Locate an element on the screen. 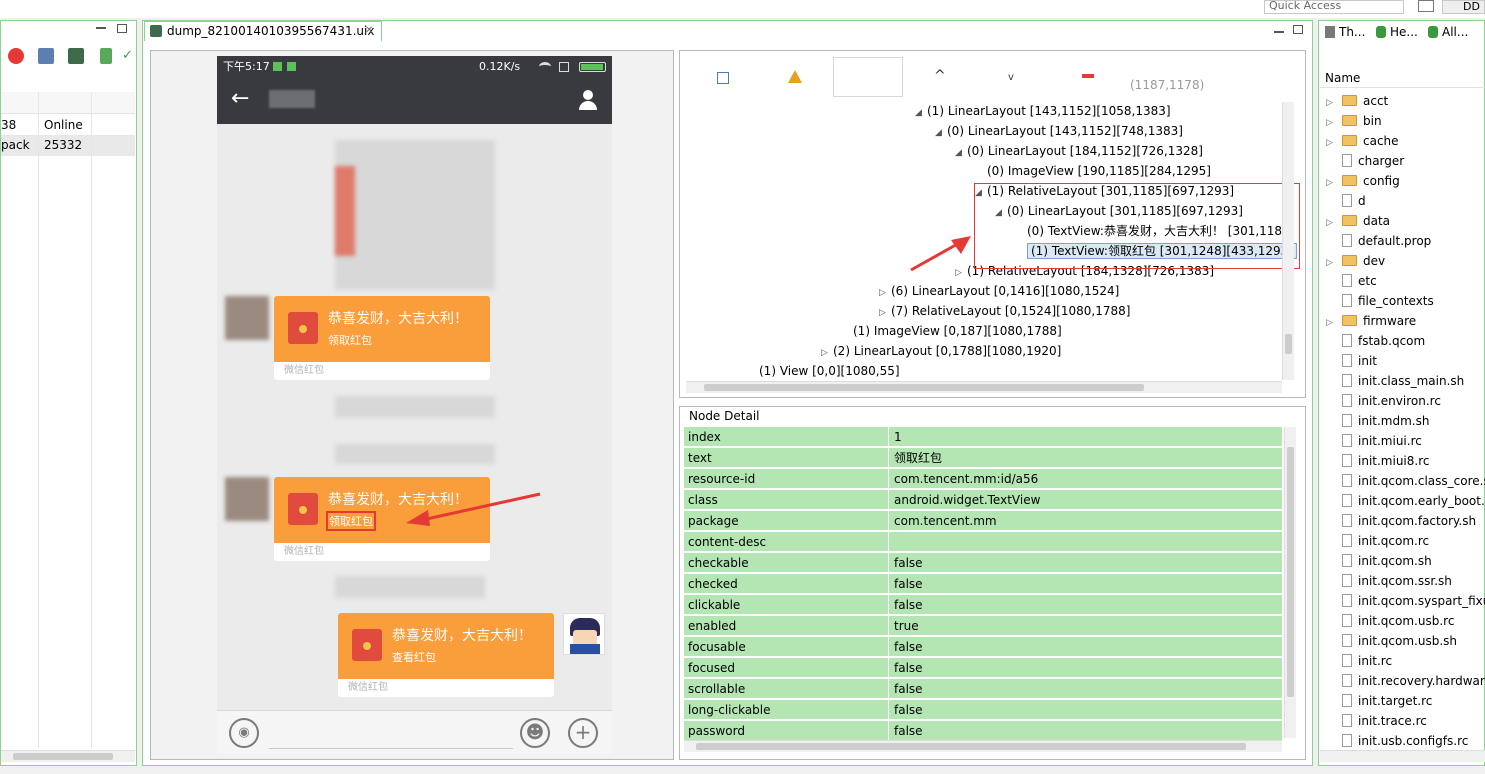  detail-hscroll is located at coordinates (983, 746).